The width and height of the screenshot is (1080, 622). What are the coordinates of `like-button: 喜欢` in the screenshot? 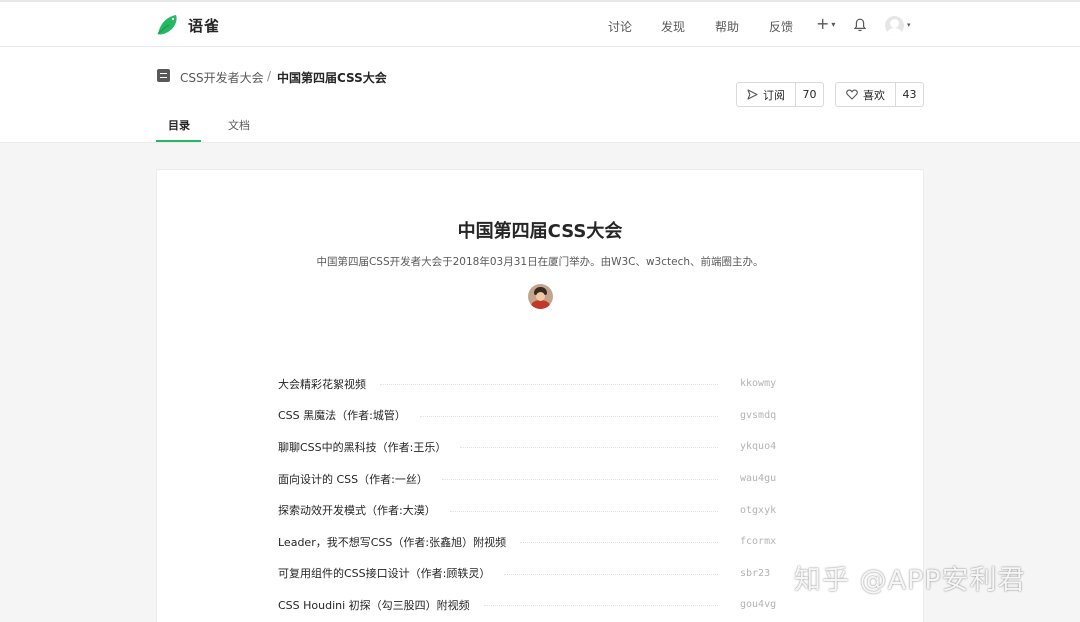 It's located at (866, 94).